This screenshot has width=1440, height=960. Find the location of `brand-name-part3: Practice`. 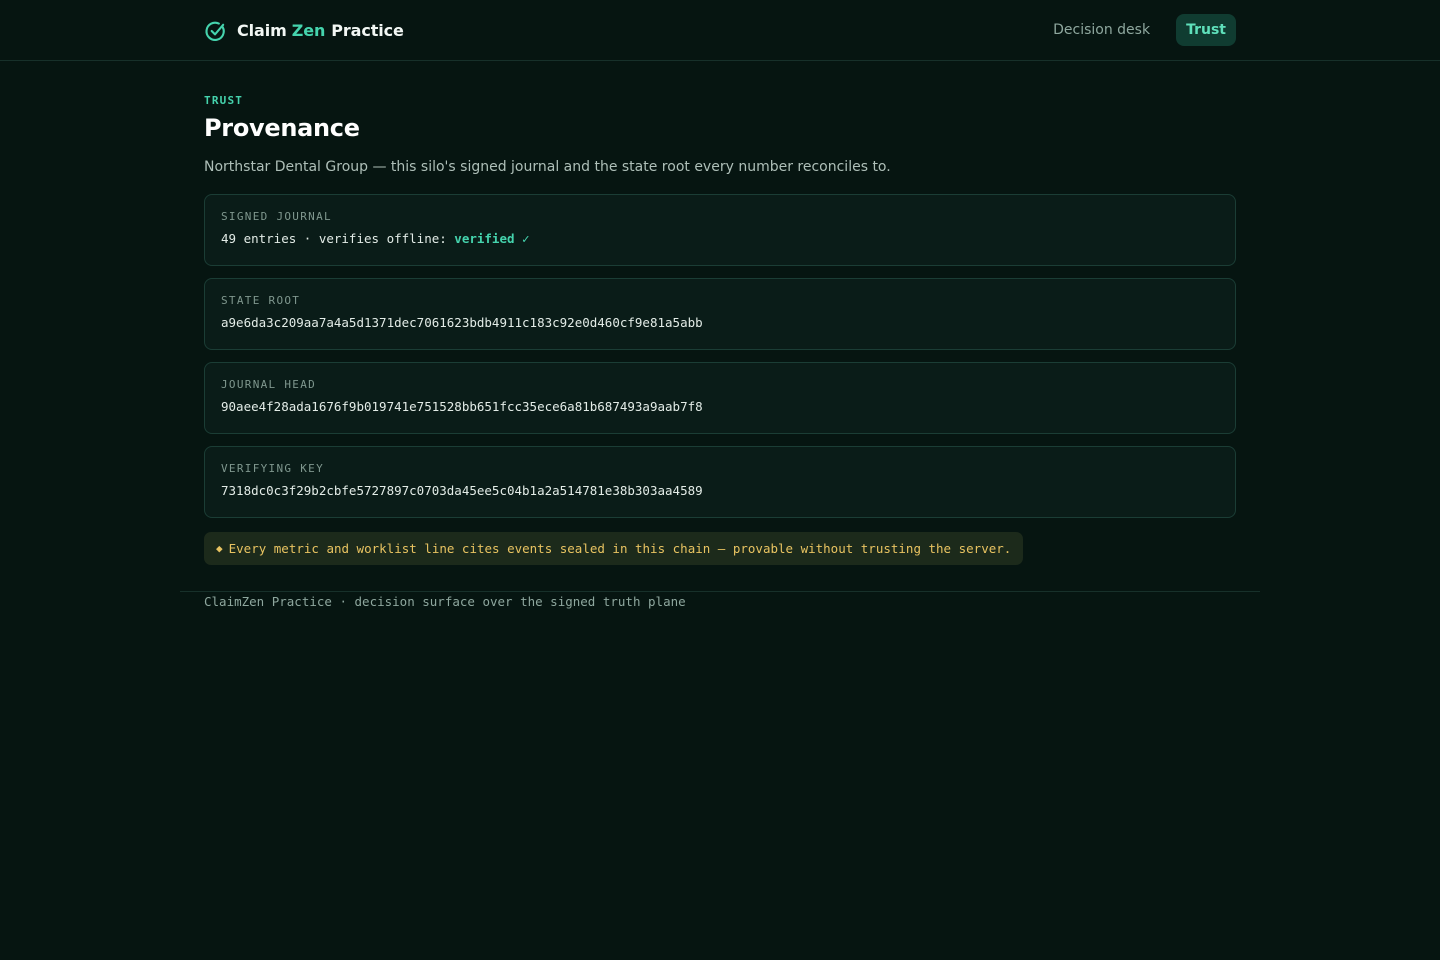

brand-name-part3: Practice is located at coordinates (367, 30).